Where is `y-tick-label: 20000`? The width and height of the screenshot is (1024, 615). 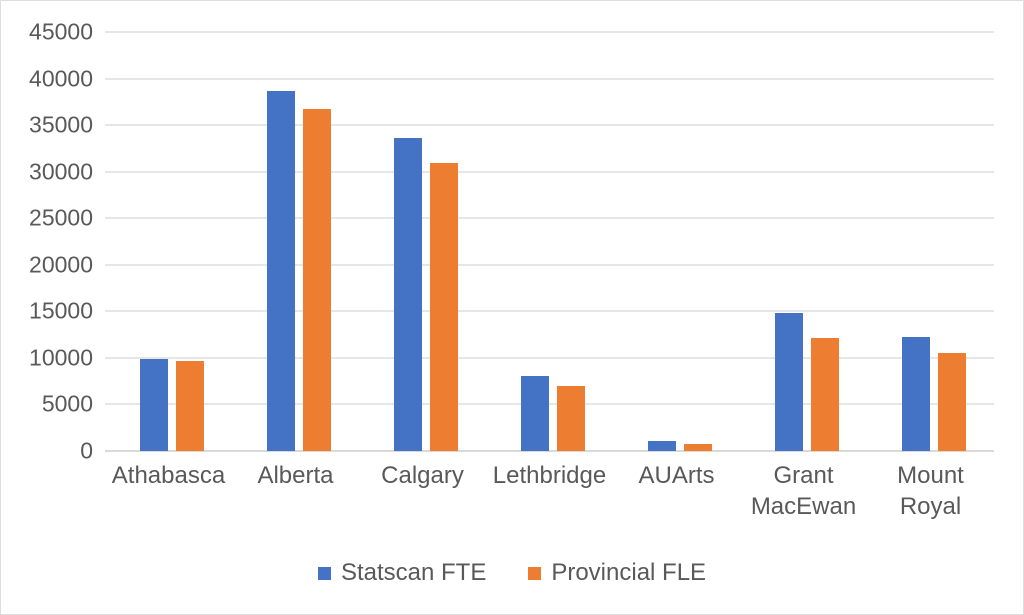 y-tick-label: 20000 is located at coordinates (61, 264).